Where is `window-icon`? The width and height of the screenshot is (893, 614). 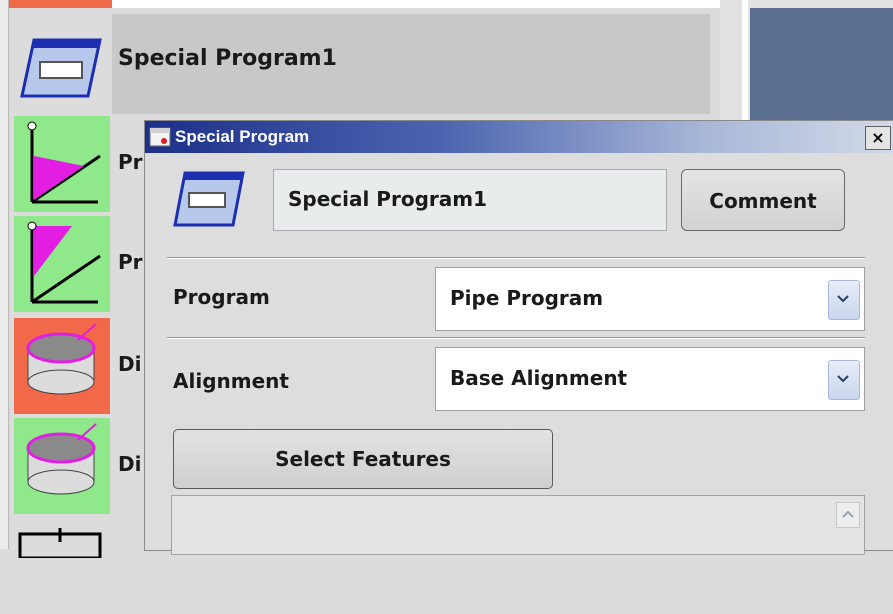
window-icon is located at coordinates (160, 137).